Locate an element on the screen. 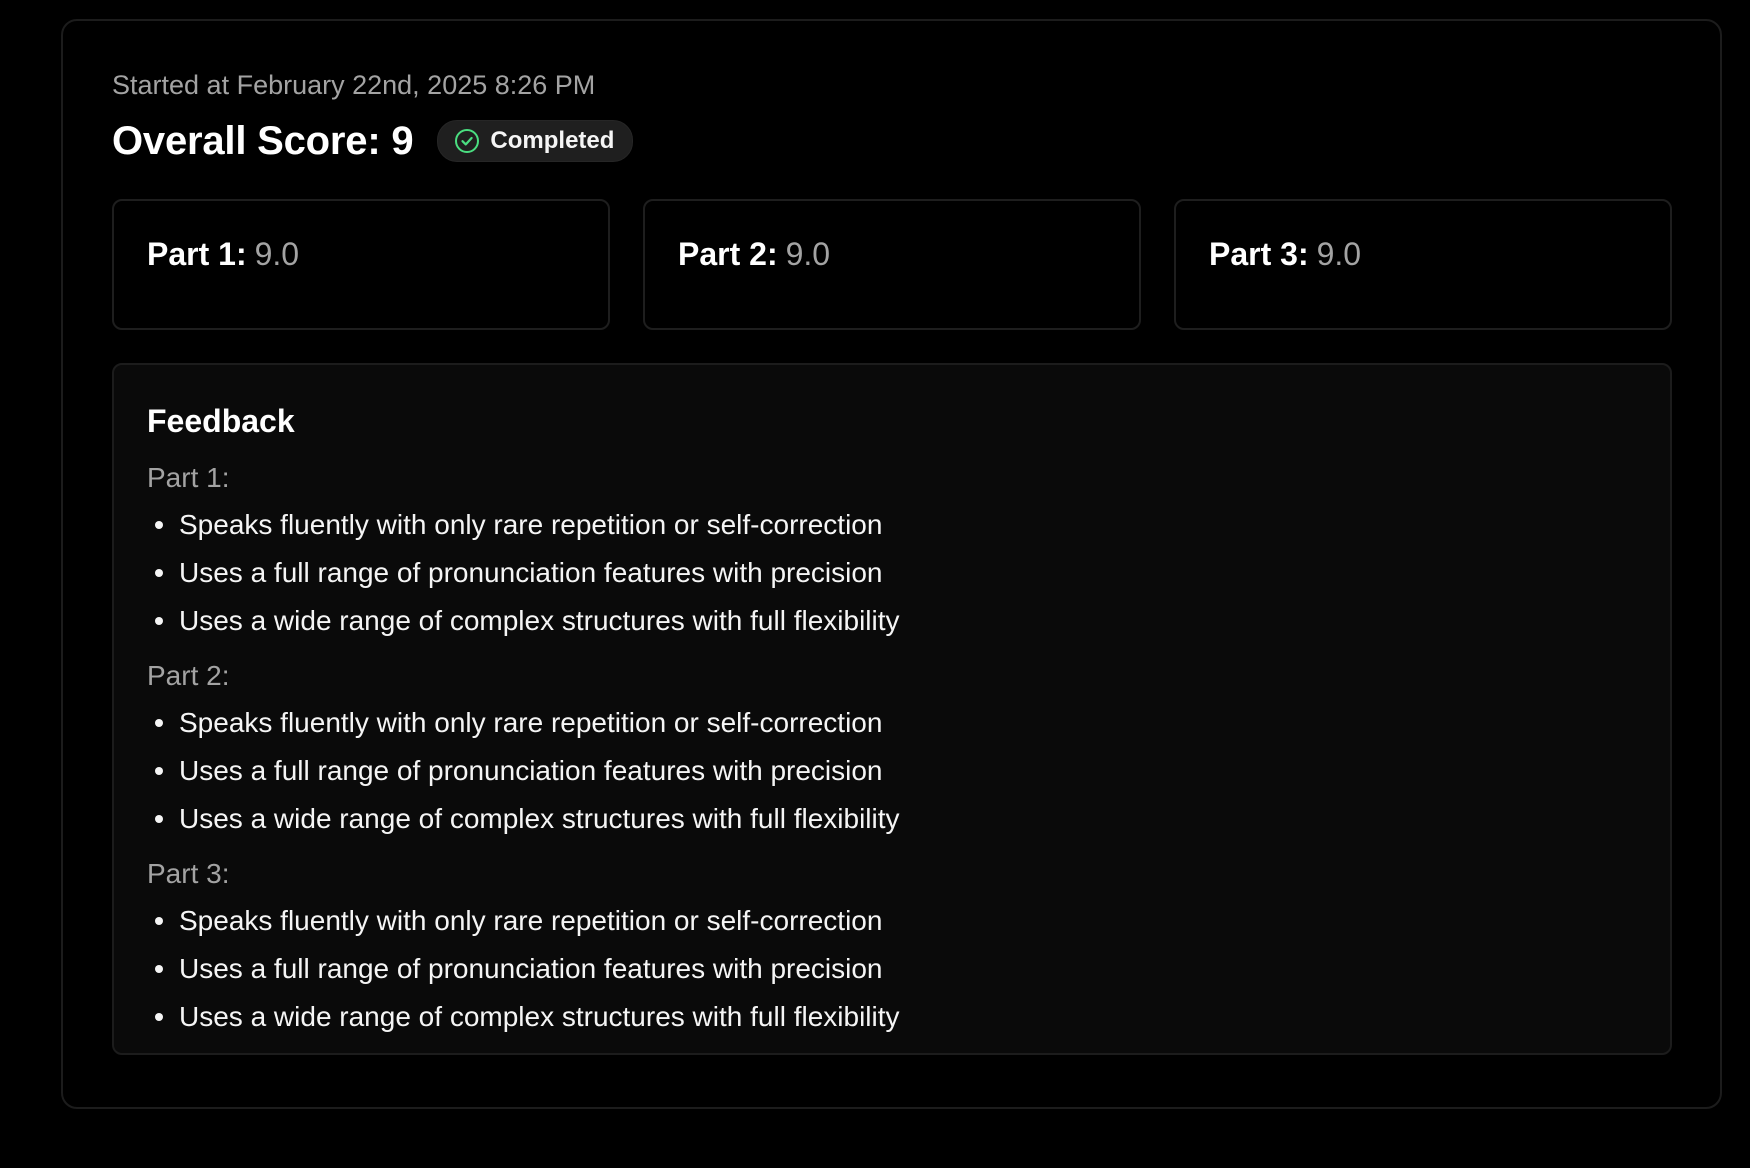 This screenshot has height=1168, width=1750. score-row: Overall Score: 9 Completed is located at coordinates (892, 141).